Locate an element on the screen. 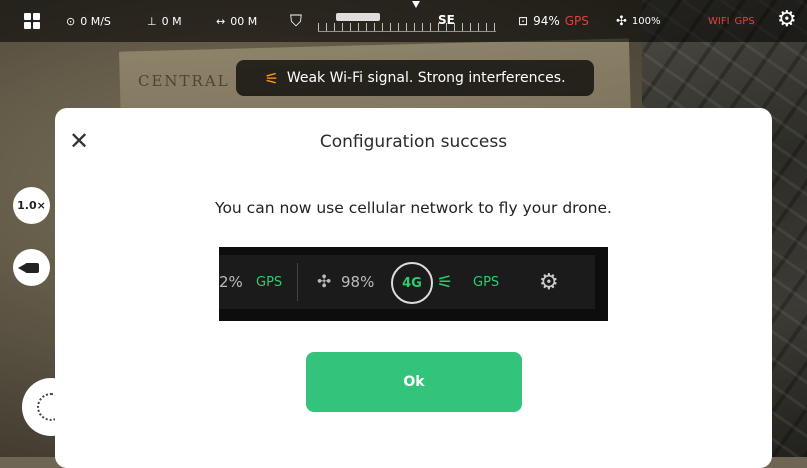  preview-gps-label: GPS is located at coordinates (269, 282).